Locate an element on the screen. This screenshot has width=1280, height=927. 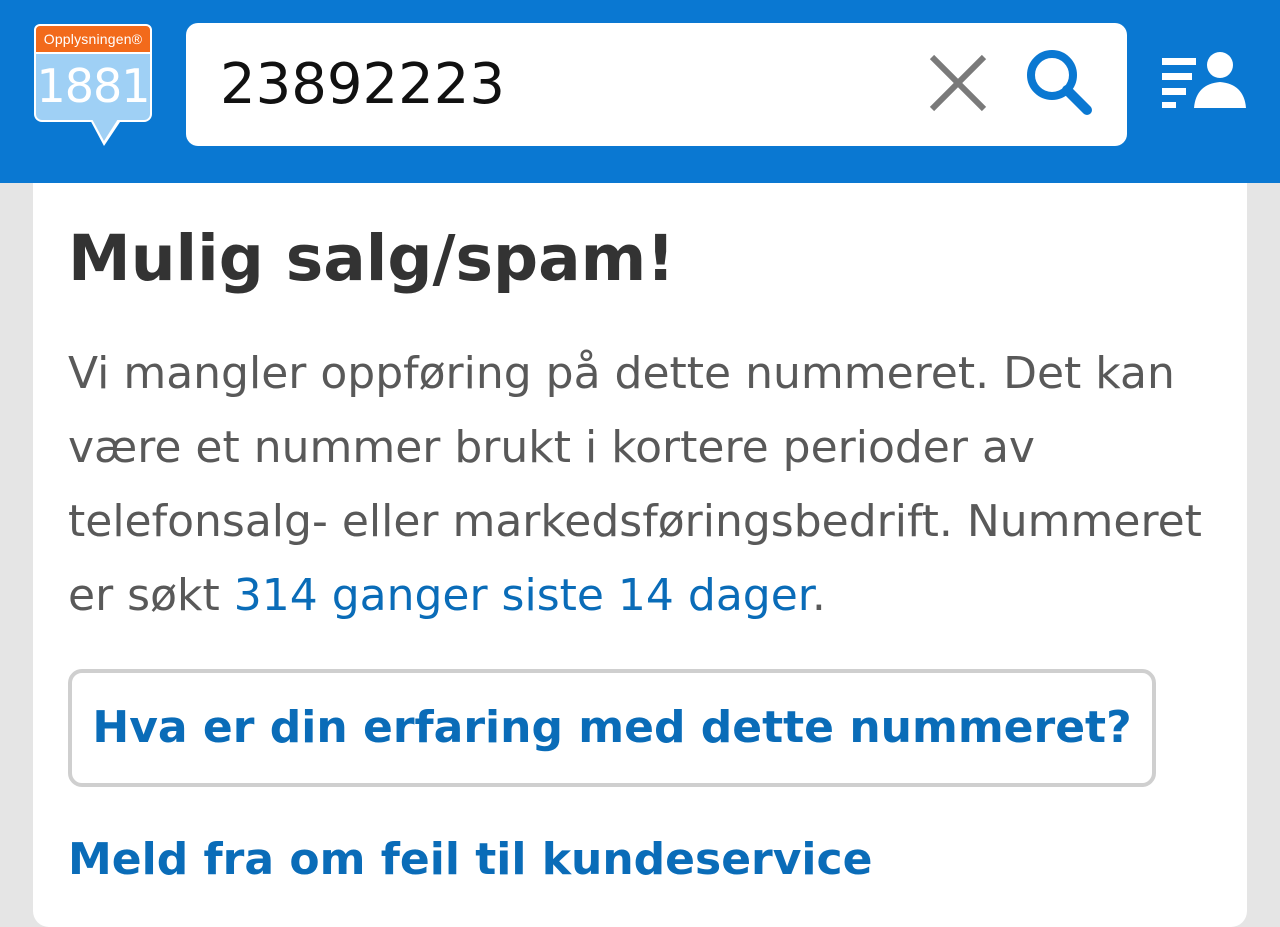
logo-brand-name: Opplysningen® is located at coordinates (93, 39).